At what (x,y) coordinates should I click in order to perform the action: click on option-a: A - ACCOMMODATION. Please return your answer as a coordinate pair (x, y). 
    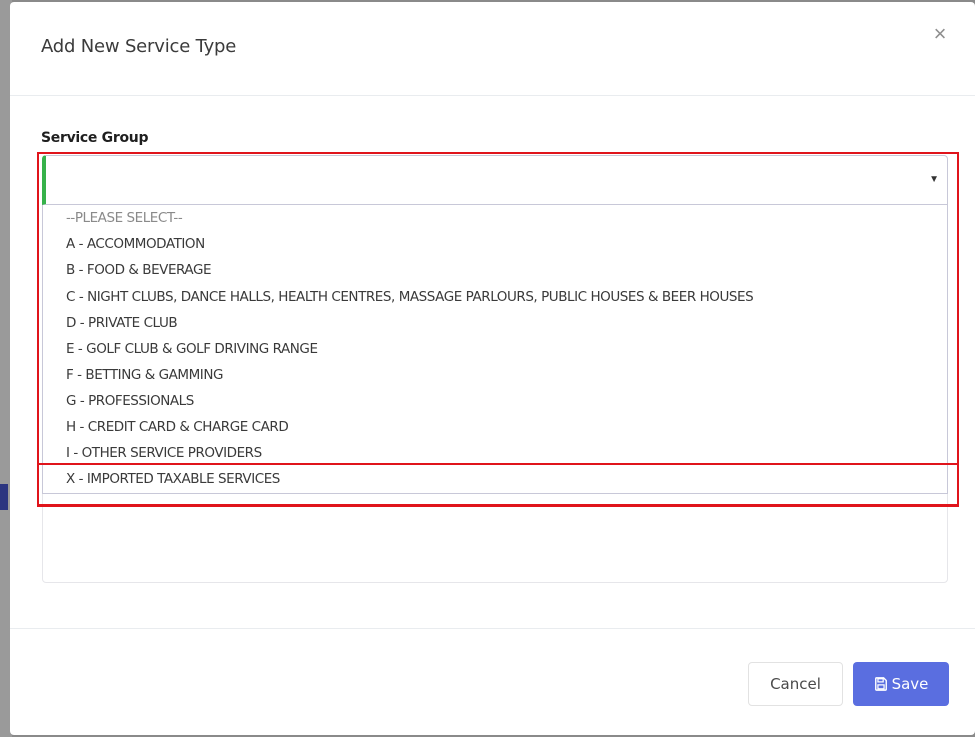
    Looking at the image, I should click on (135, 244).